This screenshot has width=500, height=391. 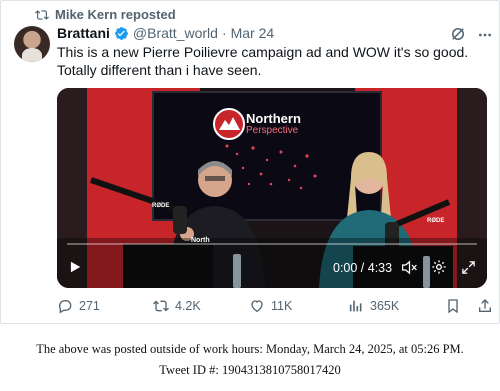 I want to click on reply-count: 271, so click(x=89, y=306).